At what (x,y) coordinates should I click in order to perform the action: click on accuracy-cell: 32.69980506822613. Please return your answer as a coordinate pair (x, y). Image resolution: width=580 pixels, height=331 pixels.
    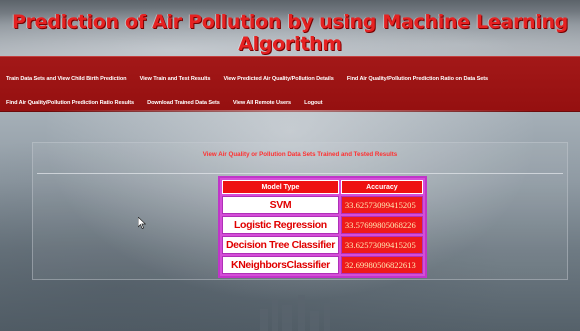
    Looking at the image, I should click on (381, 265).